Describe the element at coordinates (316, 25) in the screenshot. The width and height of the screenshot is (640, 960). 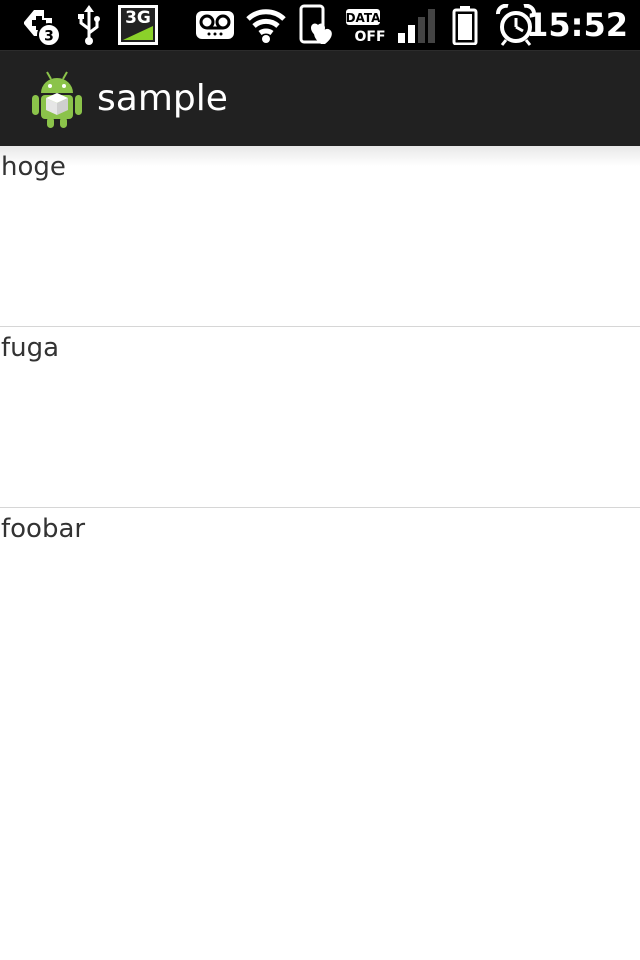
I see `phone-heart-icon` at that location.